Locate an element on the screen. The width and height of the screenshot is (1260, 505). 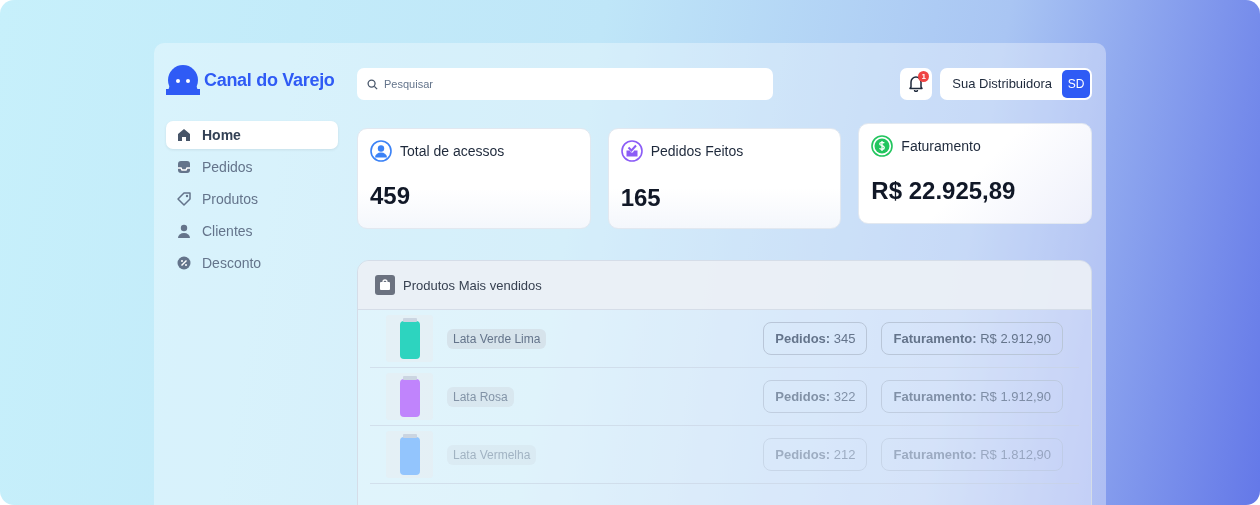
stat-title: Faturamento is located at coordinates (941, 146).